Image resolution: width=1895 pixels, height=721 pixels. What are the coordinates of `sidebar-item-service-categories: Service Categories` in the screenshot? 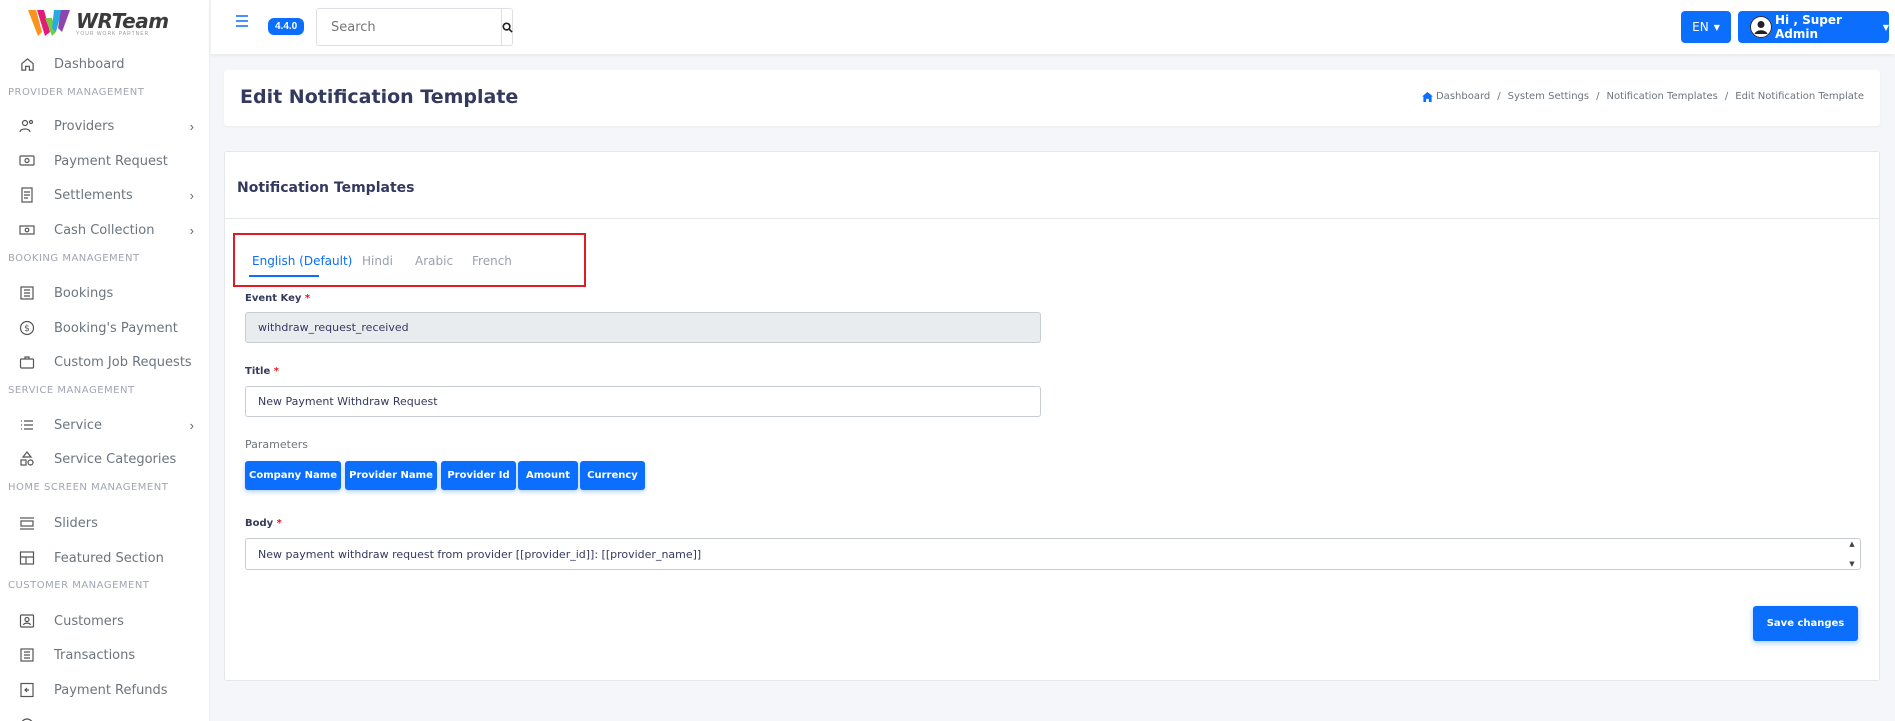 It's located at (104, 459).